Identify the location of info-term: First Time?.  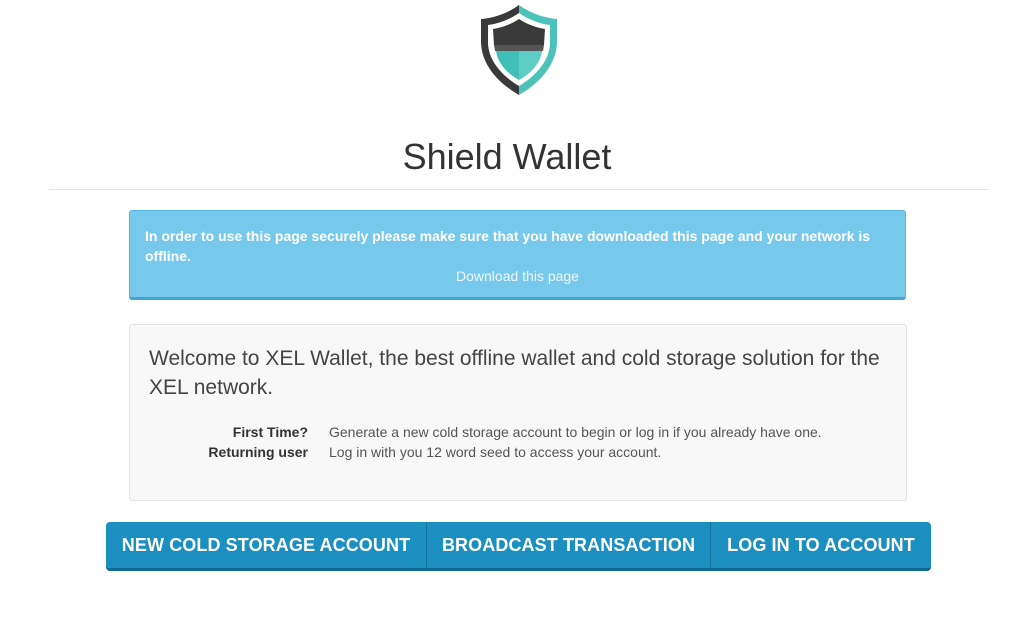
(270, 432).